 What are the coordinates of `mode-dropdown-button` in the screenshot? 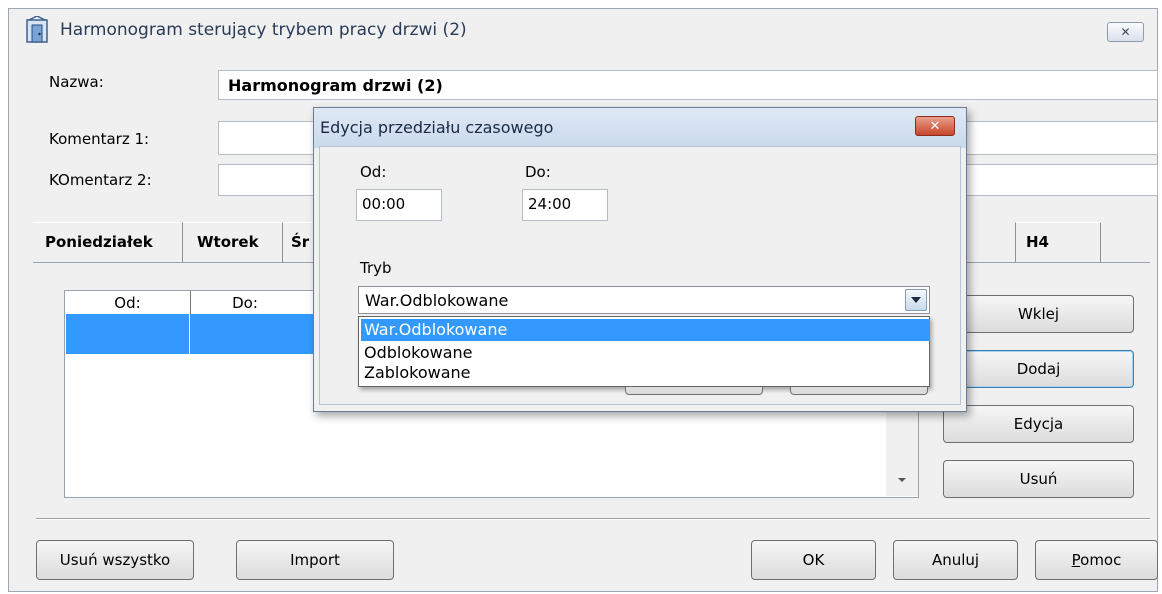 It's located at (916, 300).